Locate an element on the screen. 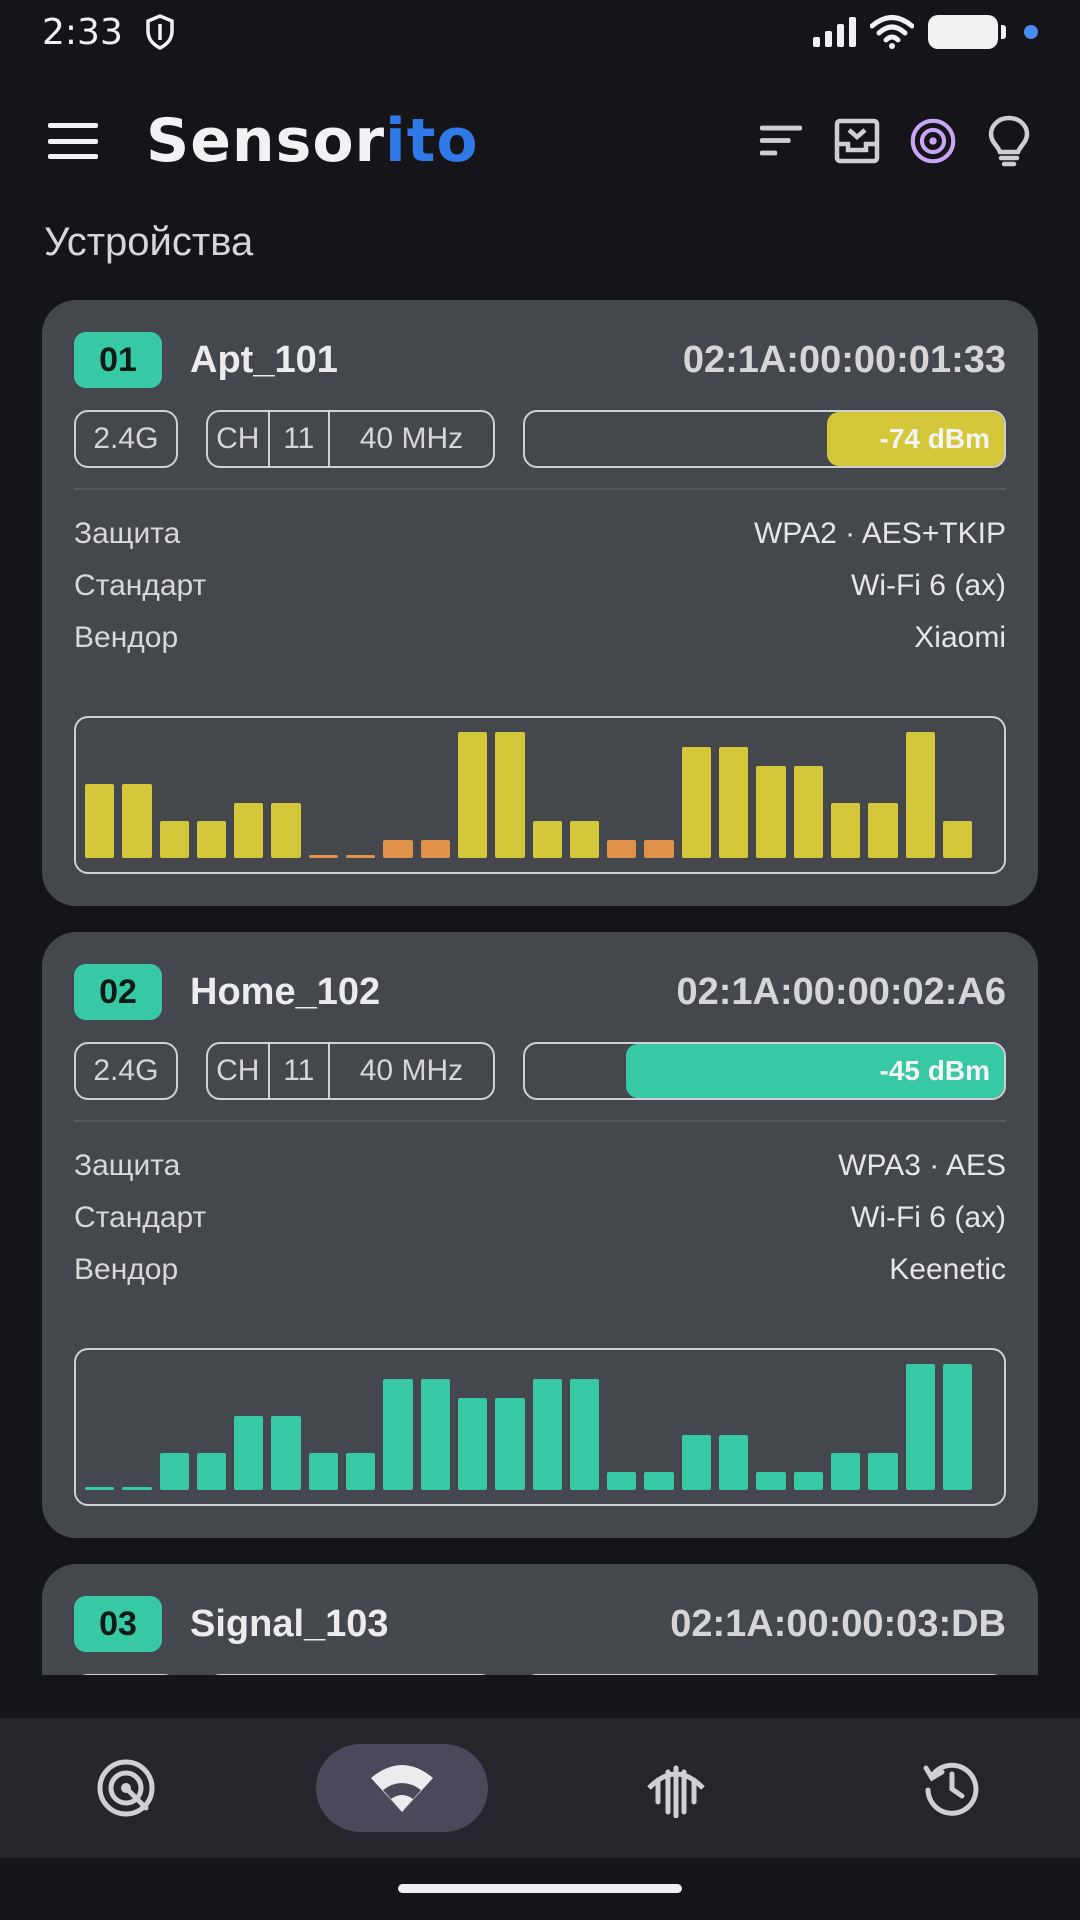 Image resolution: width=1080 pixels, height=1920 pixels. nav-spectrum is located at coordinates (676, 1788).